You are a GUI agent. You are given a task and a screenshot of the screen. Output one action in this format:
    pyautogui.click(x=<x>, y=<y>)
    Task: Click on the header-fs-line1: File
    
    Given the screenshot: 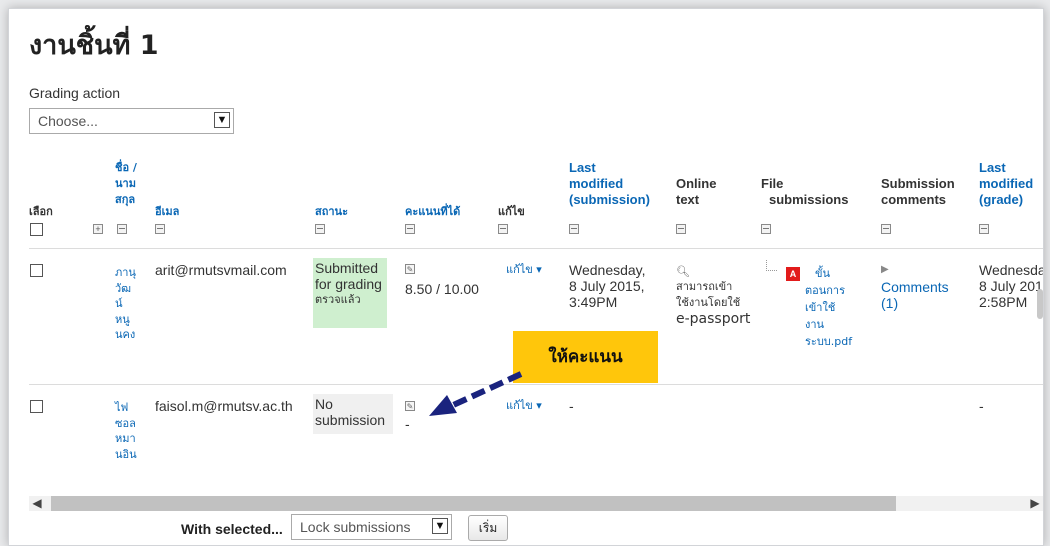 What is the action you would take?
    pyautogui.click(x=772, y=183)
    